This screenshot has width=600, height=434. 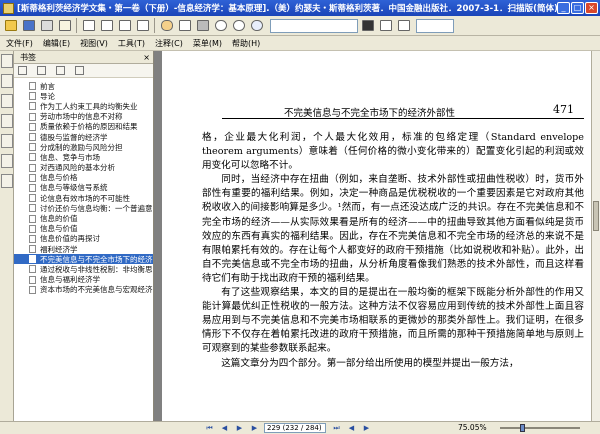 I want to click on next-page-button, so click(x=124, y=25).